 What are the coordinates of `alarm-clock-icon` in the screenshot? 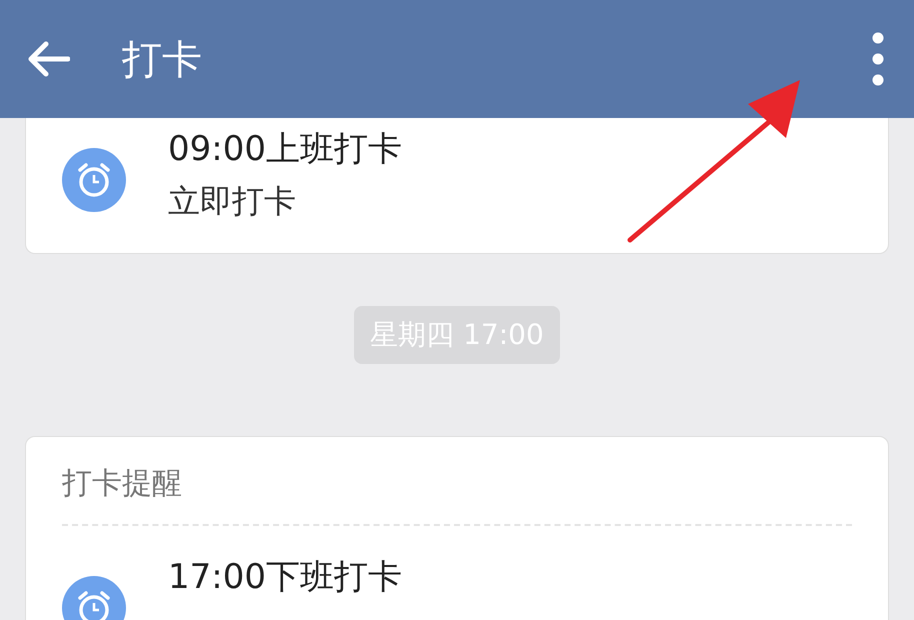 It's located at (94, 180).